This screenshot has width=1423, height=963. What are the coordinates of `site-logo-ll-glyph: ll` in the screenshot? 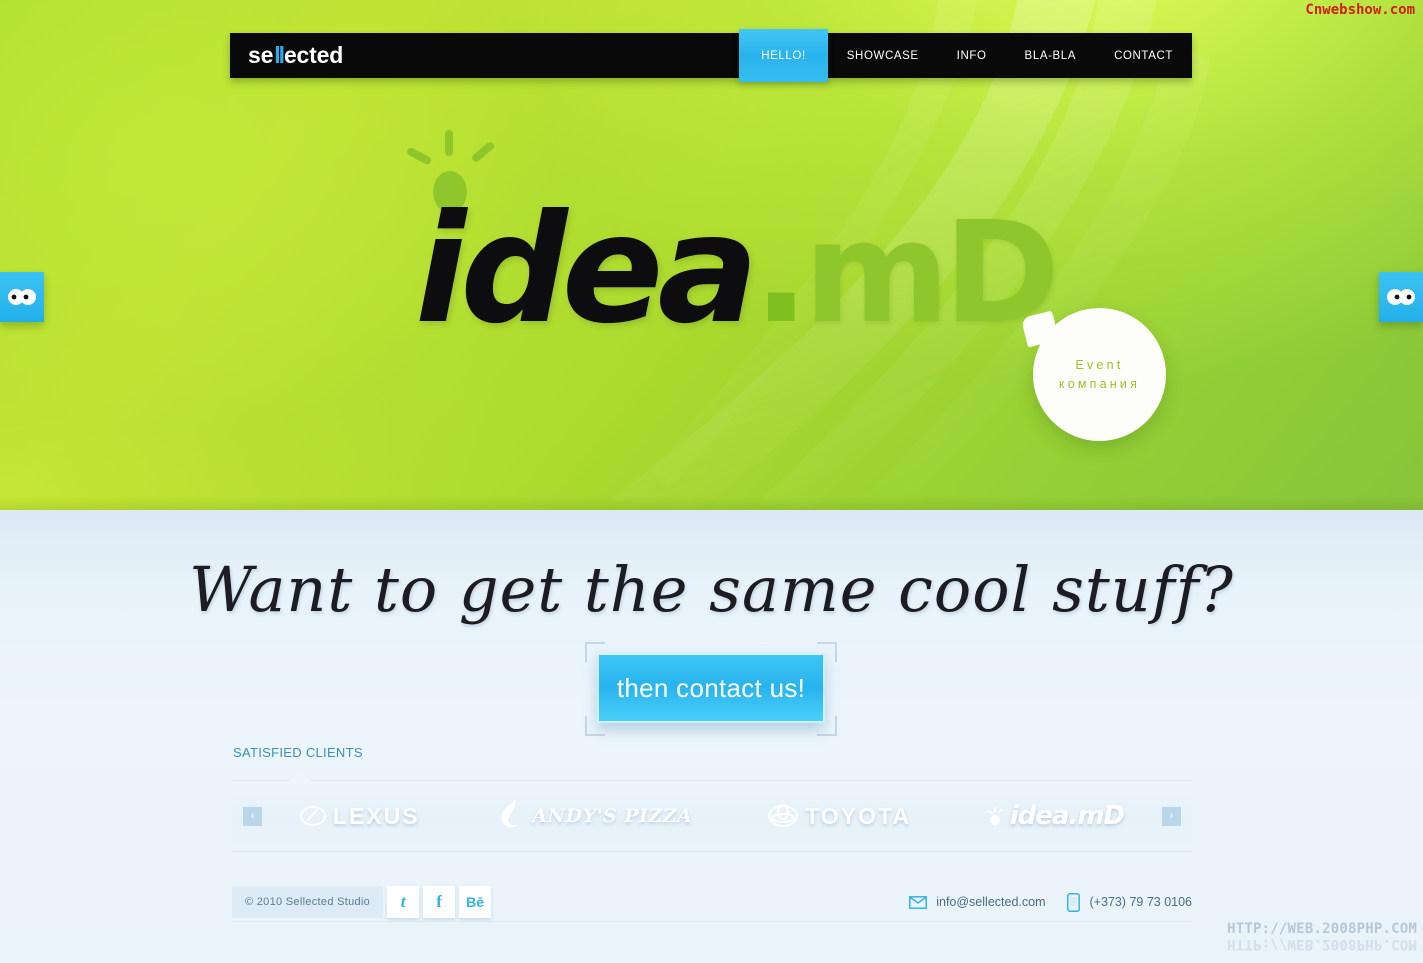 It's located at (279, 55).